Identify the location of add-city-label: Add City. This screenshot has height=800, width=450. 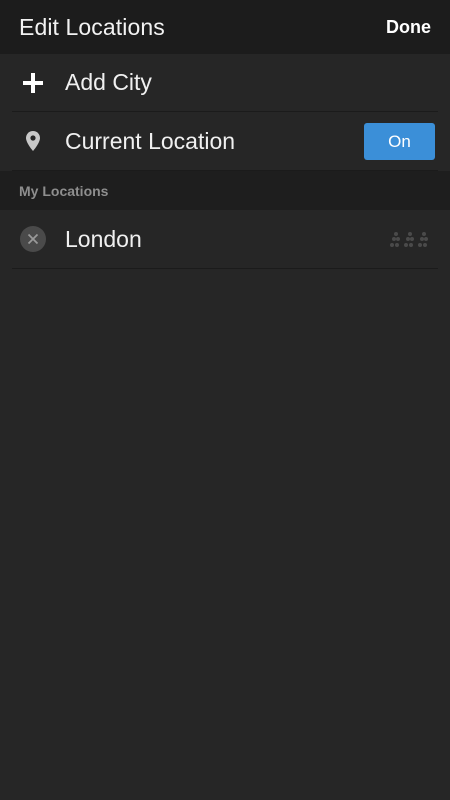
(108, 82).